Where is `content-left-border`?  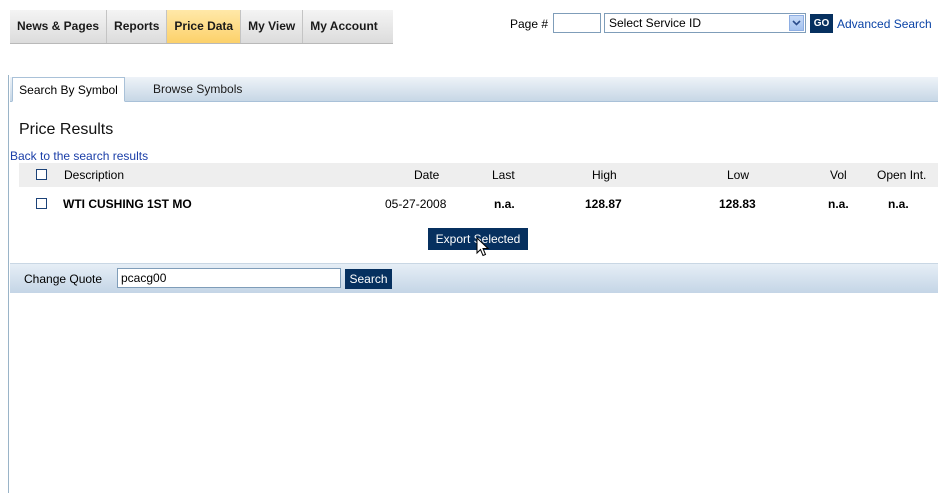
content-left-border is located at coordinates (8, 284).